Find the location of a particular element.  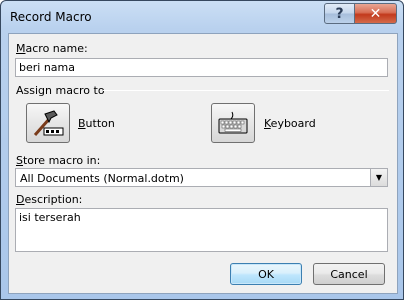

help-button: ? is located at coordinates (339, 13).